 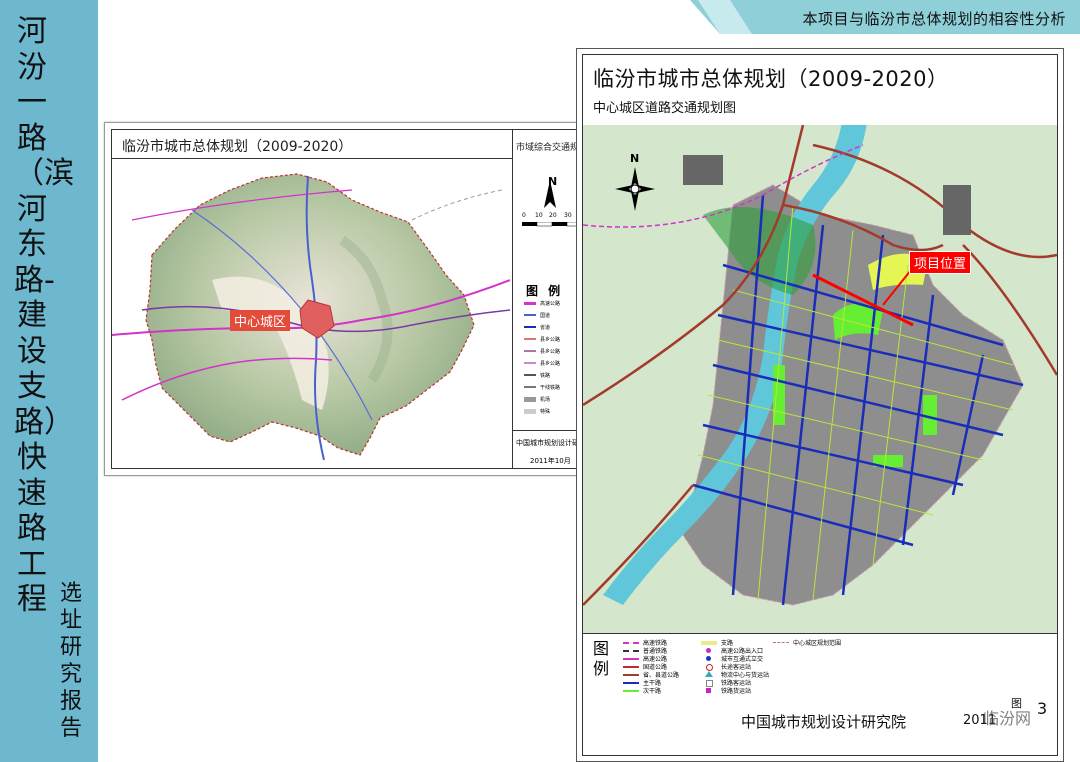 What do you see at coordinates (44, 315) in the screenshot?
I see `sidebar-title: 河汾一路（滨河东路-建设支路）快速路工程` at bounding box center [44, 315].